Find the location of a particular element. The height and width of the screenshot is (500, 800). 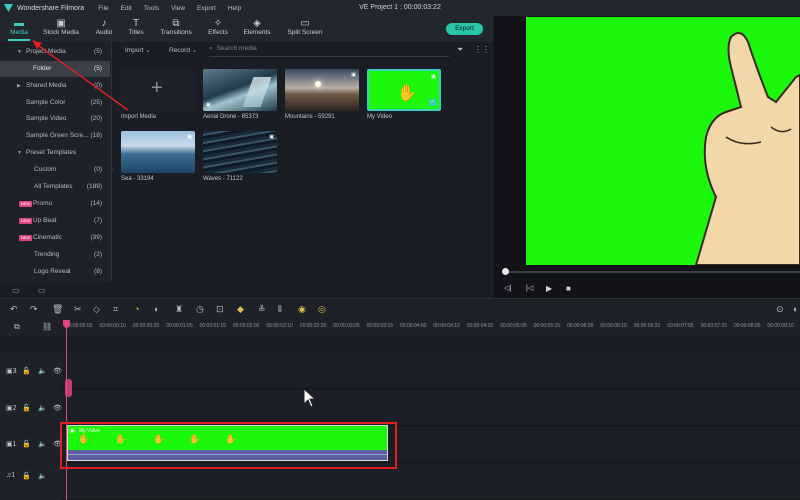

menu-edit: Edit is located at coordinates (126, 8).